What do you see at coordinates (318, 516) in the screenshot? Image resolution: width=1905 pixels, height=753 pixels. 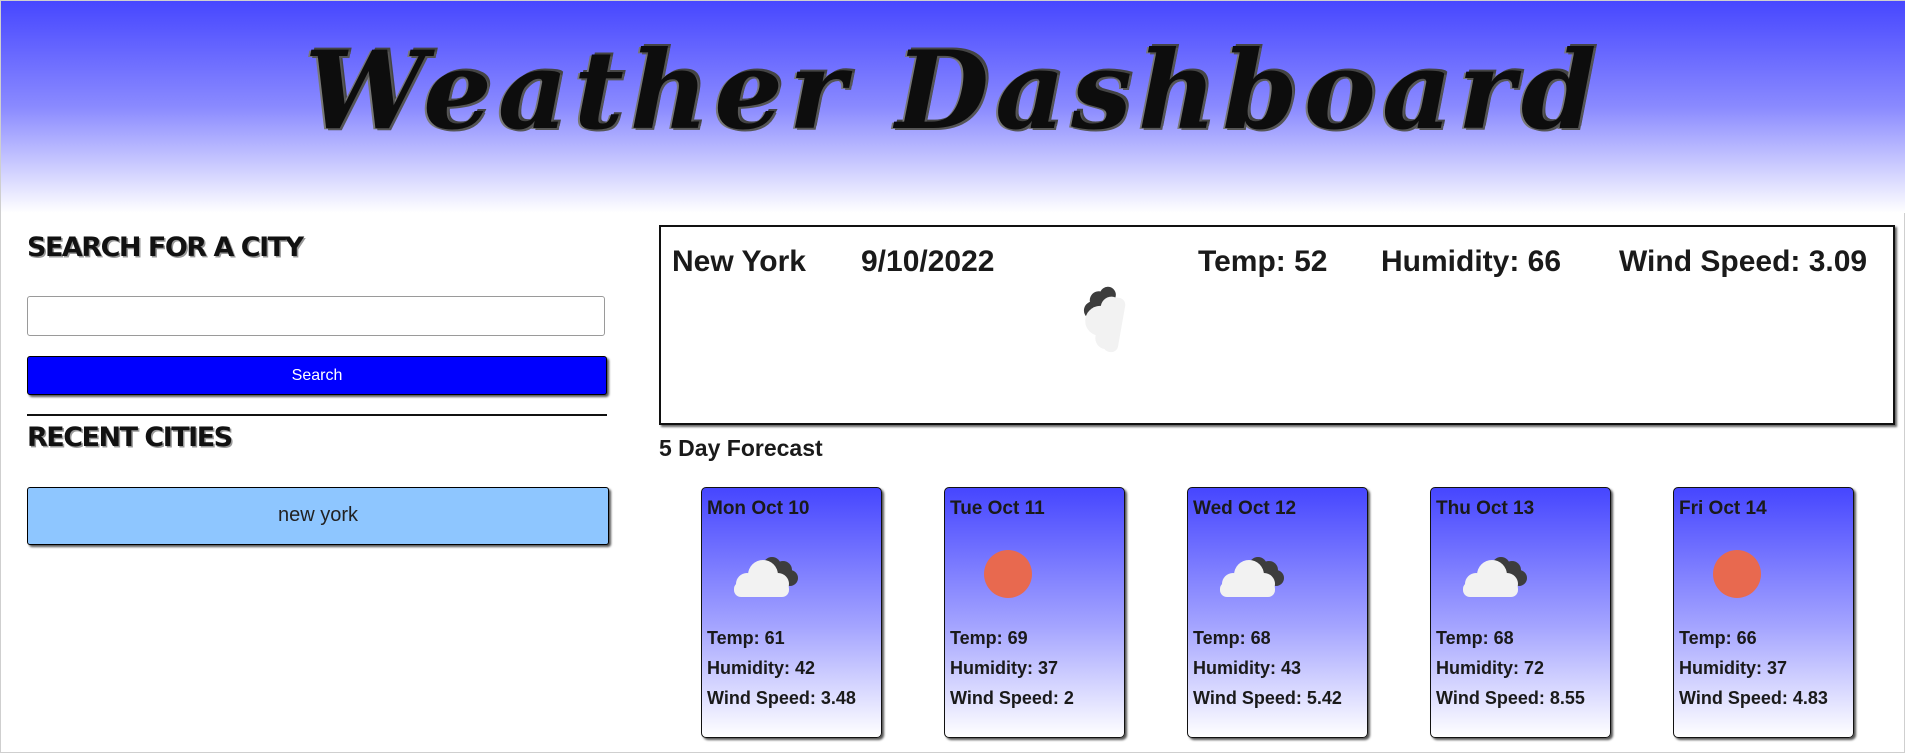 I see `recent-city-button: new york` at bounding box center [318, 516].